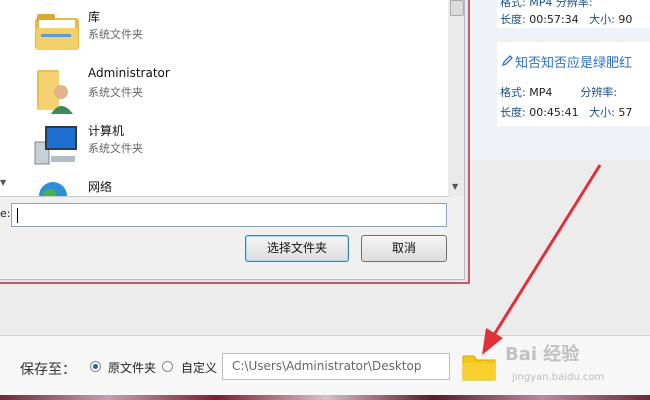  What do you see at coordinates (229, 215) in the screenshot?
I see `folder-path-input` at bounding box center [229, 215].